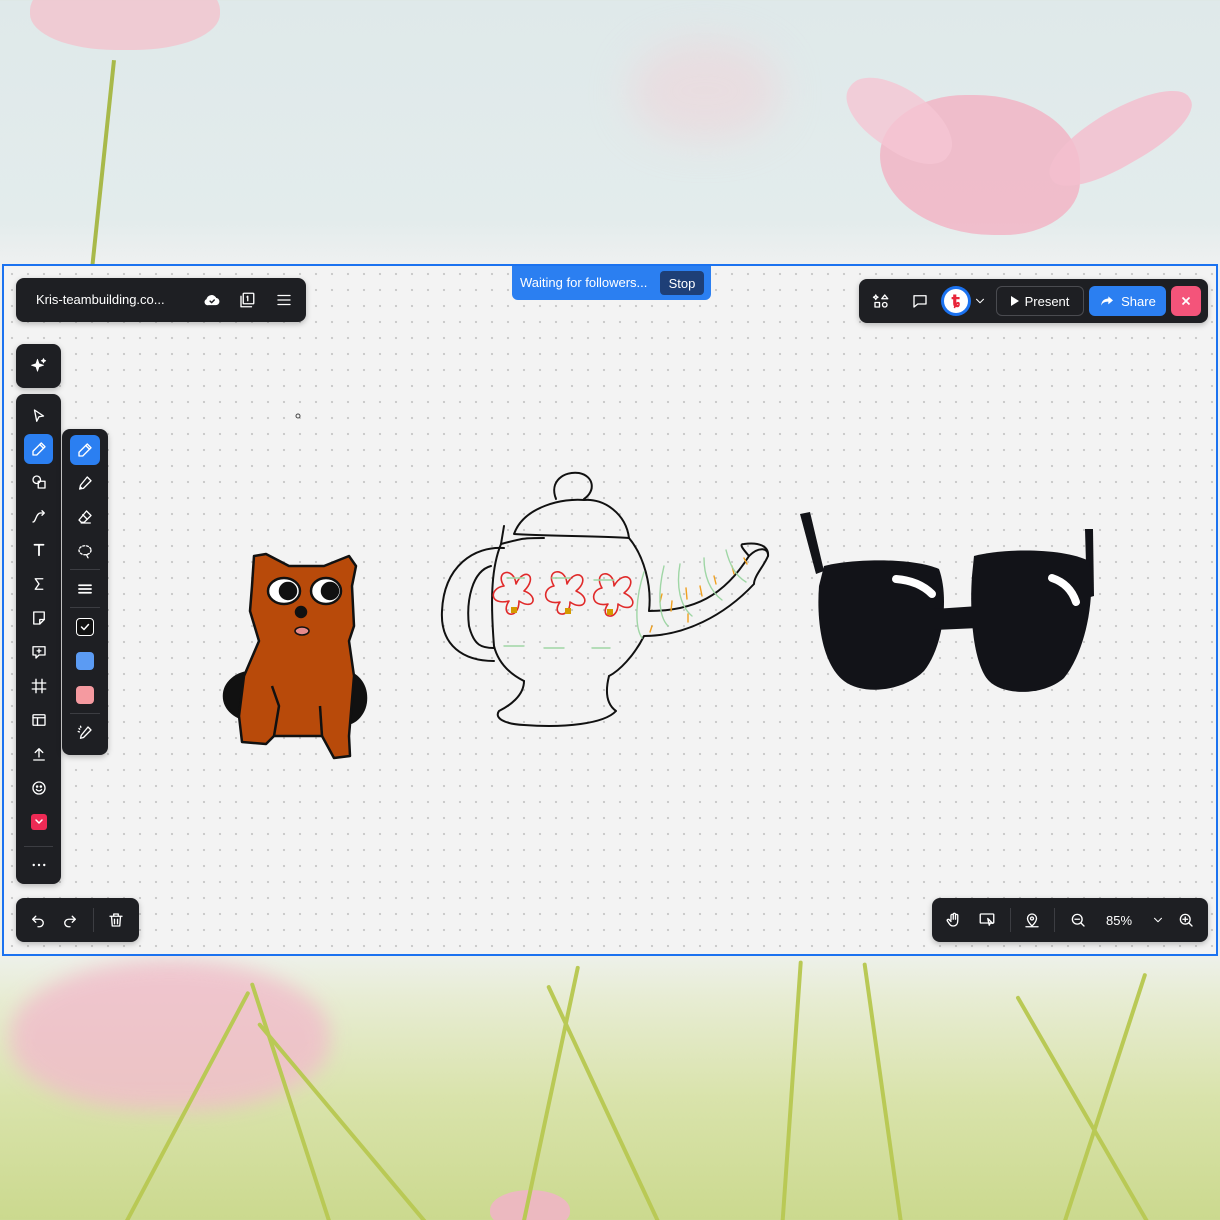  What do you see at coordinates (954, 920) in the screenshot?
I see `hand-pan-icon` at bounding box center [954, 920].